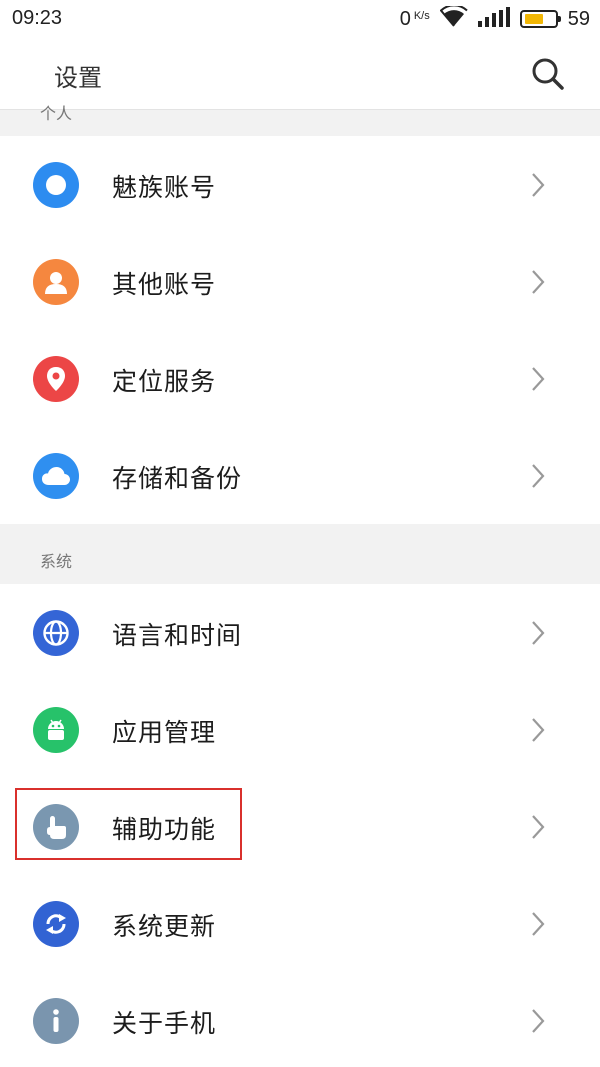  Describe the element at coordinates (164, 926) in the screenshot. I see `row-label: 系统更新` at that location.